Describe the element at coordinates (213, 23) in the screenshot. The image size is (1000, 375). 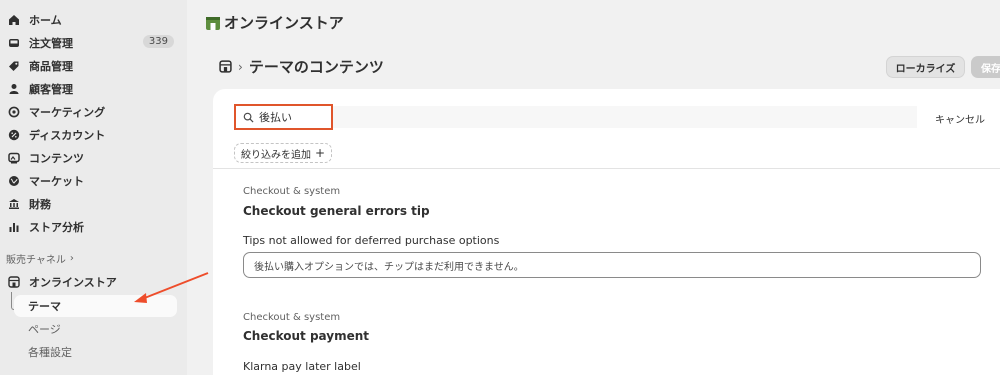
I see `store-logo-icon` at that location.